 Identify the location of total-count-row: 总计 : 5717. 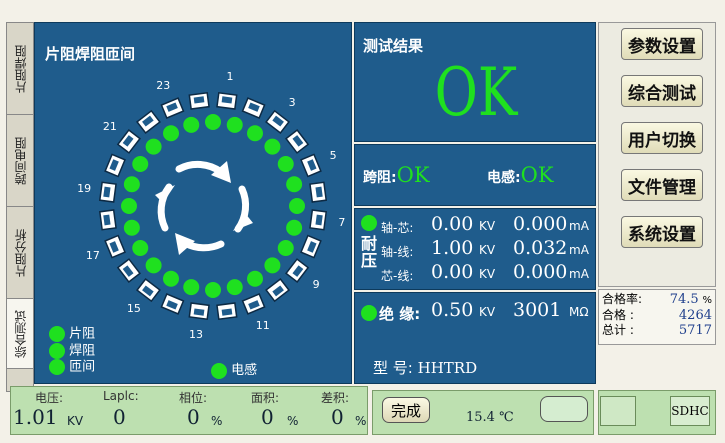
(657, 330).